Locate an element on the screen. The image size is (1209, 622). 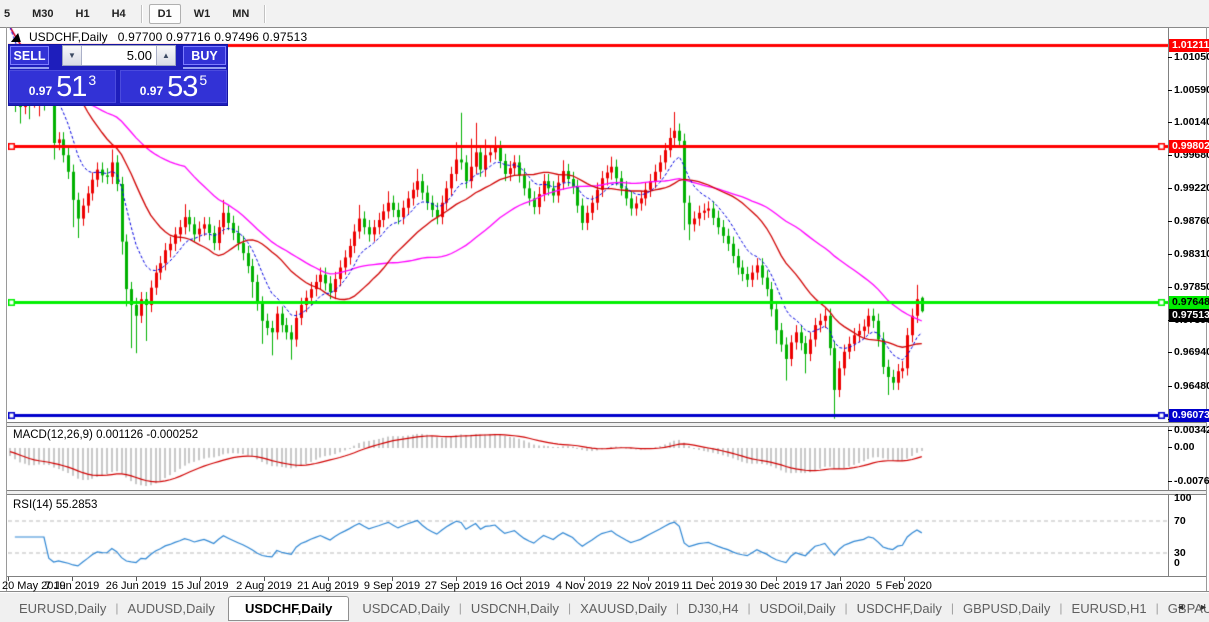
chart-tab-usdoil-daily: USDOil,Daily is located at coordinates (798, 608).